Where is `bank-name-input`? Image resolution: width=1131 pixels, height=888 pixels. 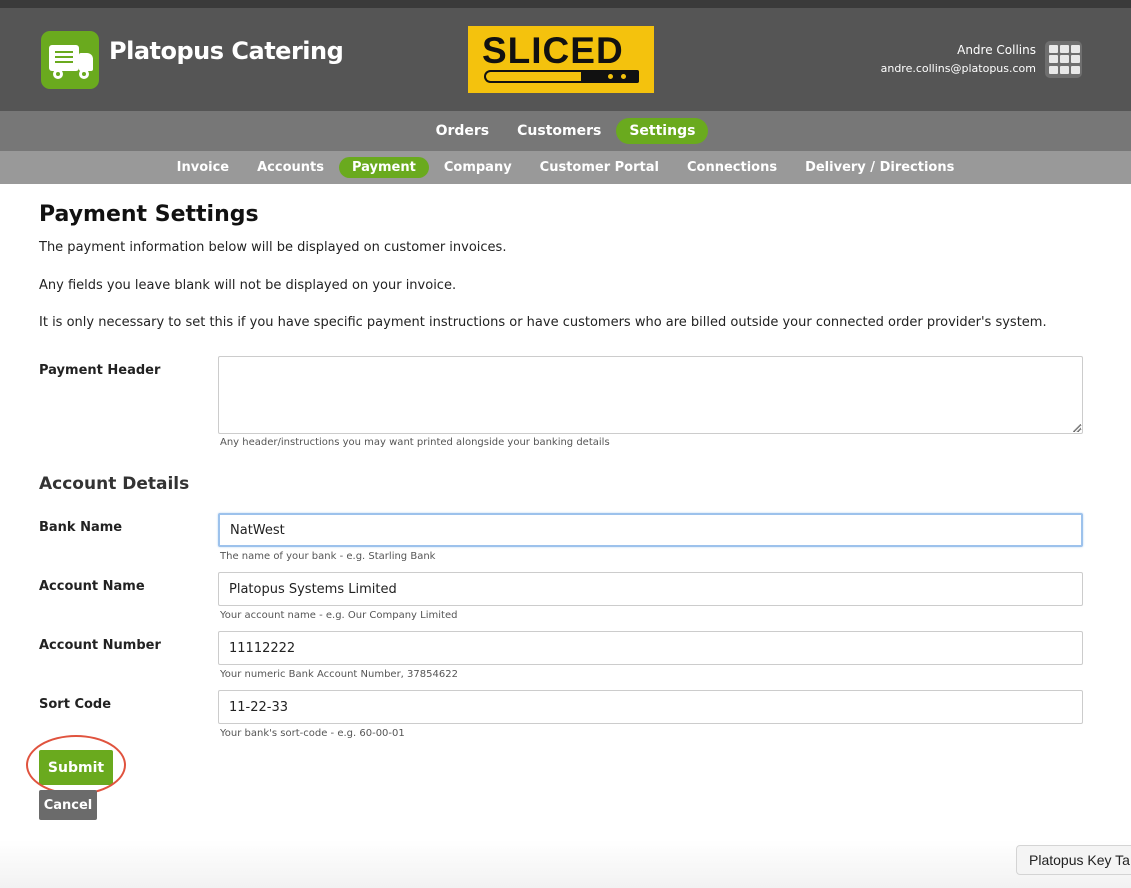 bank-name-input is located at coordinates (650, 530).